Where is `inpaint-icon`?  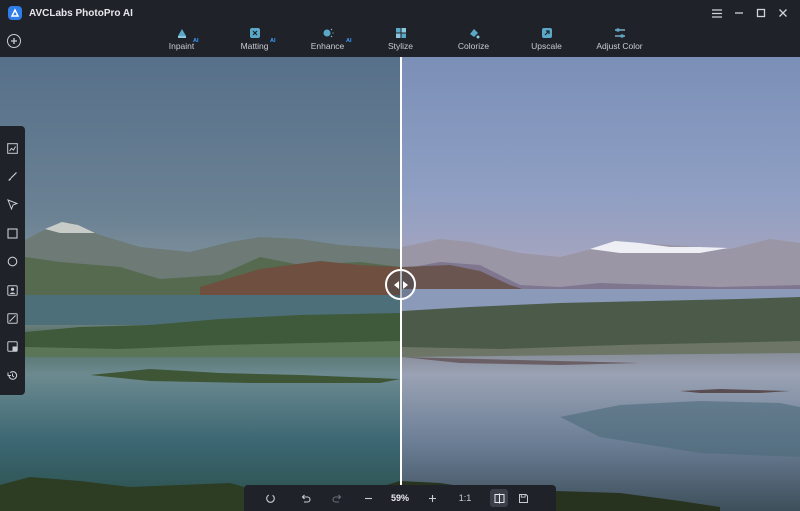
inpaint-icon is located at coordinates (182, 33).